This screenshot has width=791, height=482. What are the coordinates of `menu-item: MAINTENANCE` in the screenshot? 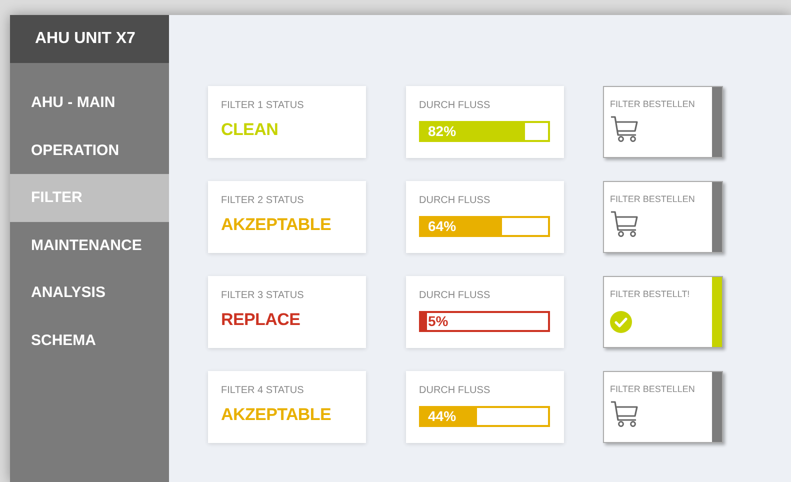 It's located at (89, 245).